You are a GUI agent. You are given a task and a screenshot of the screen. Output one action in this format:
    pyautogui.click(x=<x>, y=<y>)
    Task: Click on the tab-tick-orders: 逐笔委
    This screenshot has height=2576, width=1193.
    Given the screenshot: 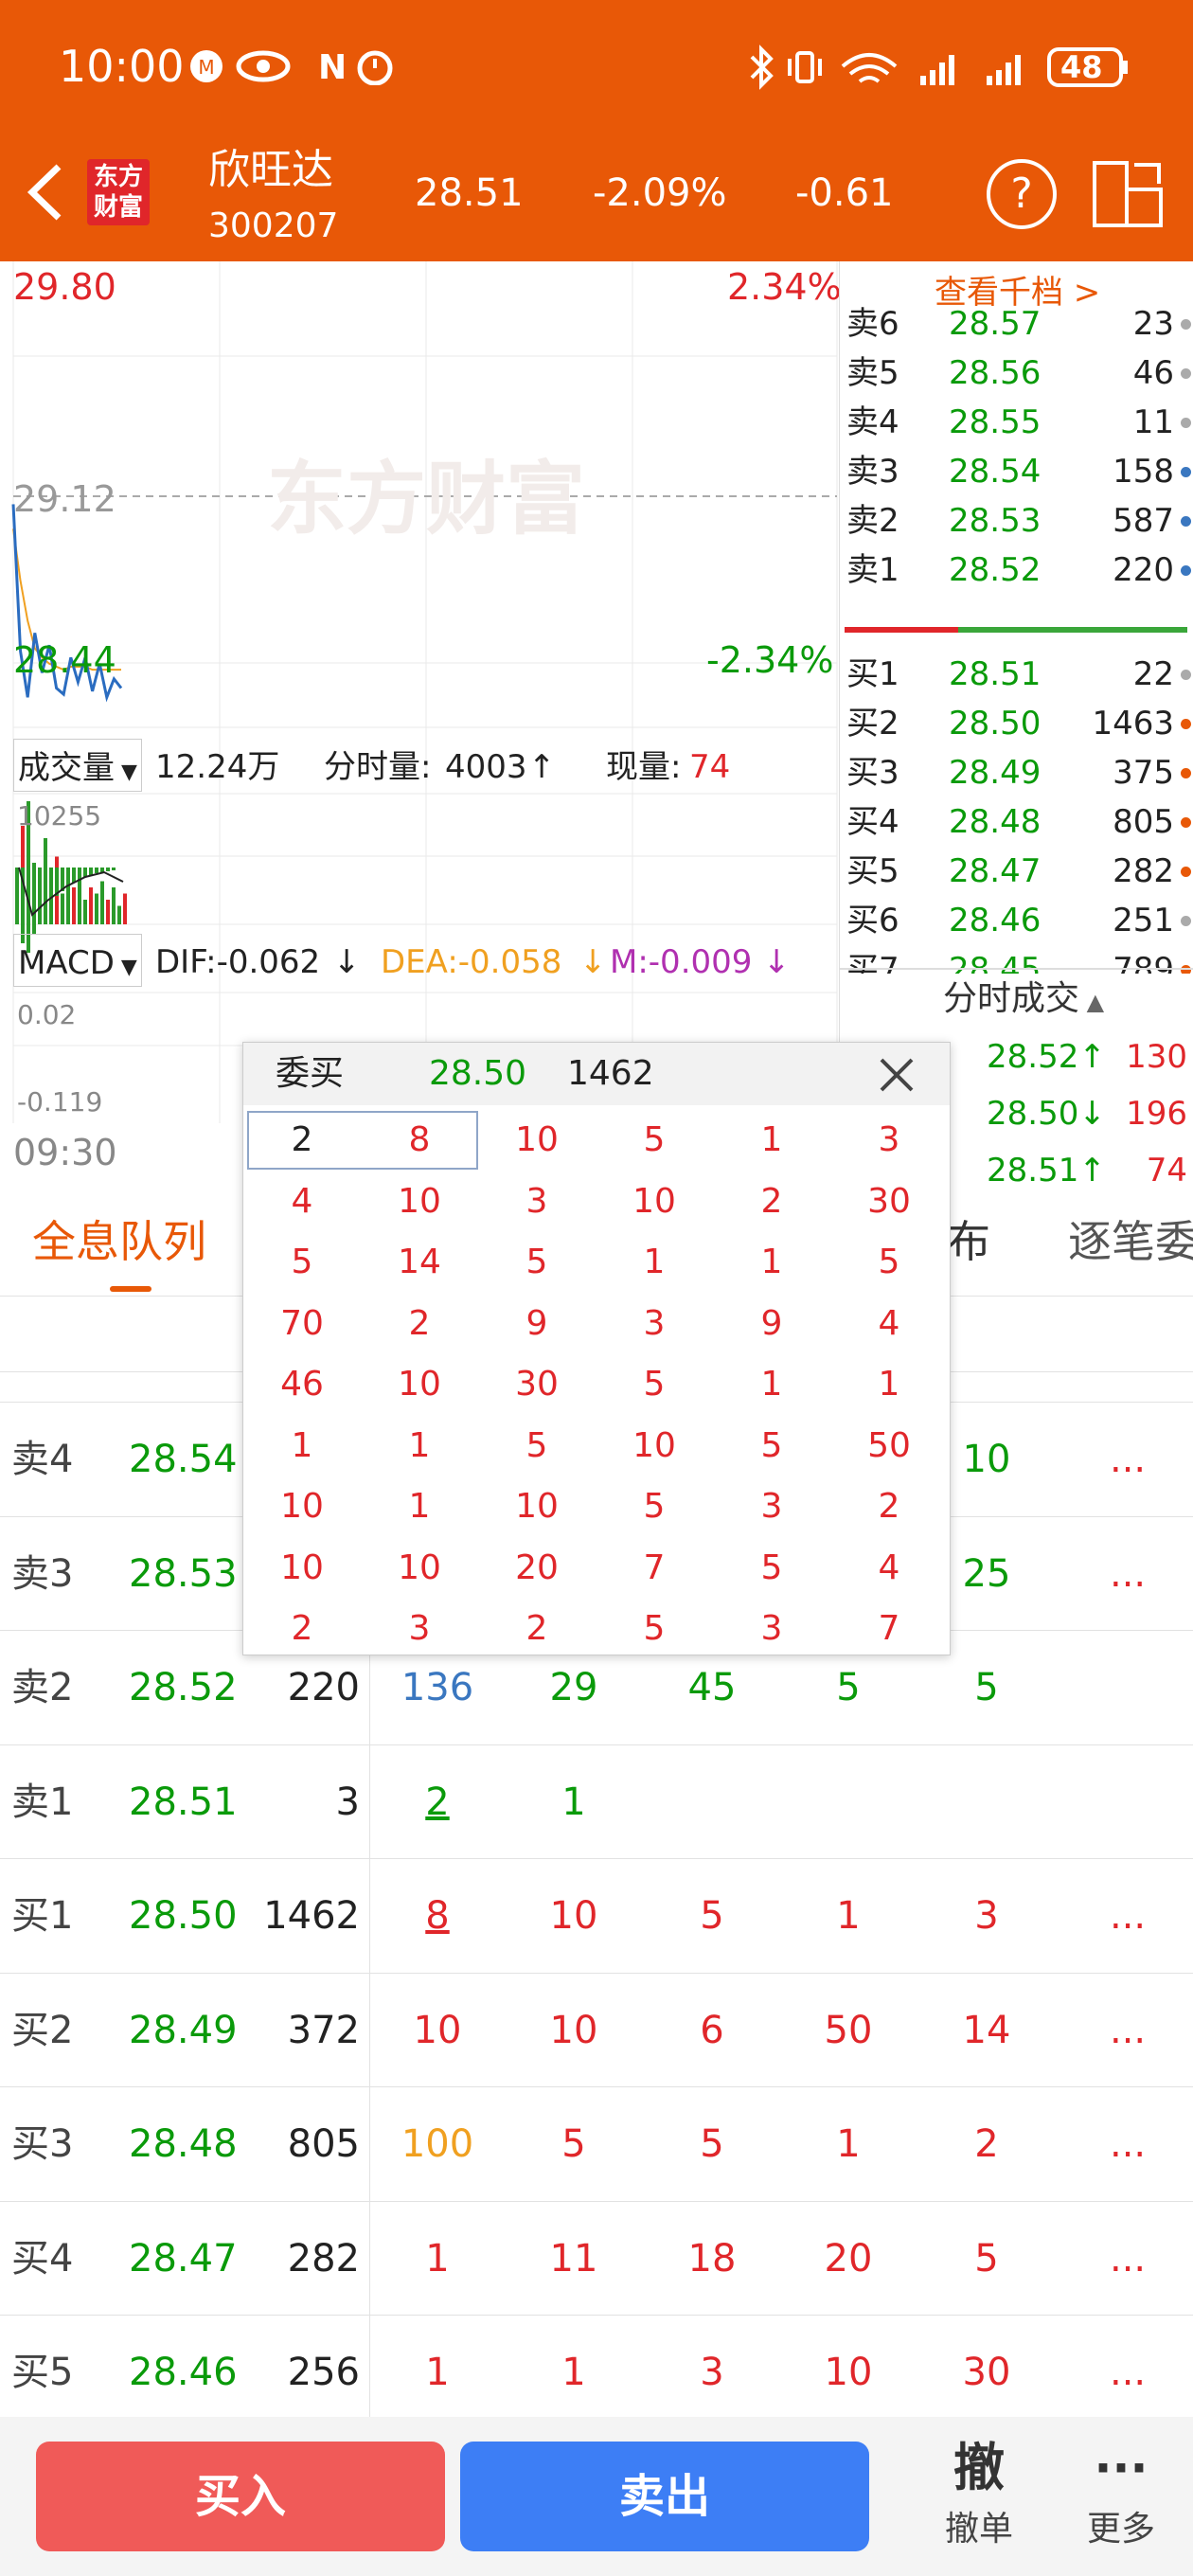 What is the action you would take?
    pyautogui.click(x=1130, y=1242)
    